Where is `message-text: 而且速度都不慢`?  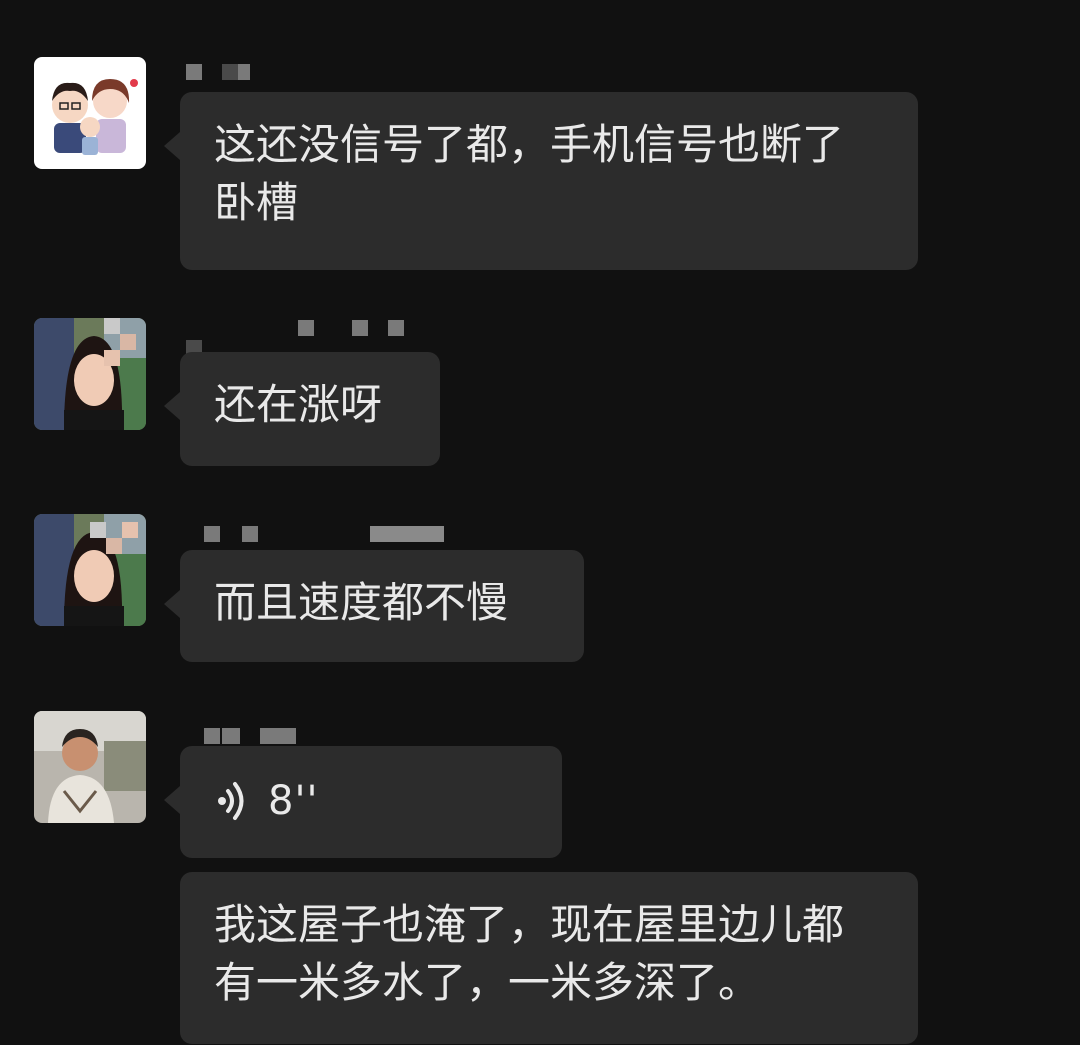 message-text: 而且速度都不慢 is located at coordinates (361, 602).